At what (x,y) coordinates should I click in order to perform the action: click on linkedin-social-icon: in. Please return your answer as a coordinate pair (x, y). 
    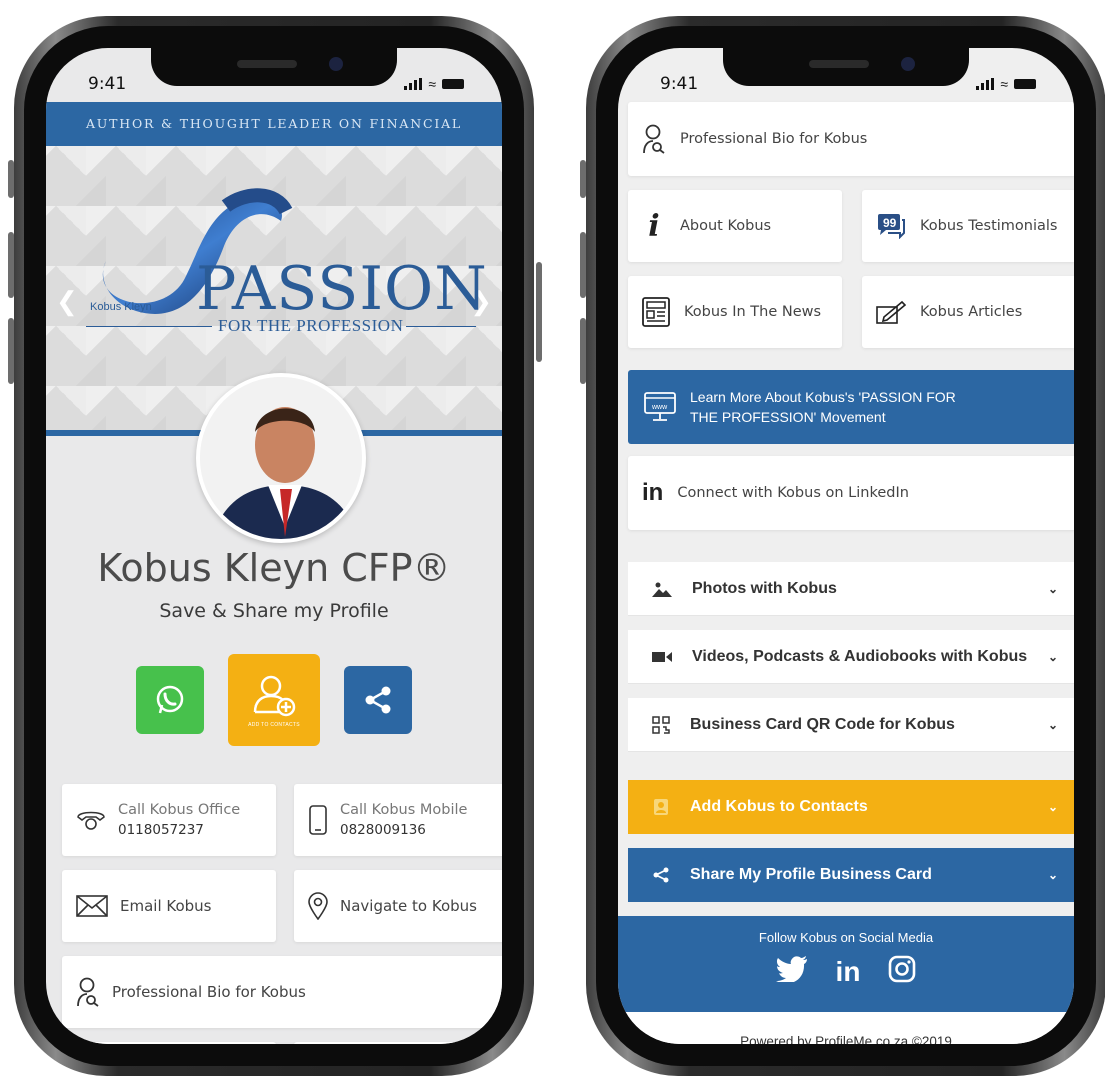
    Looking at the image, I should click on (848, 972).